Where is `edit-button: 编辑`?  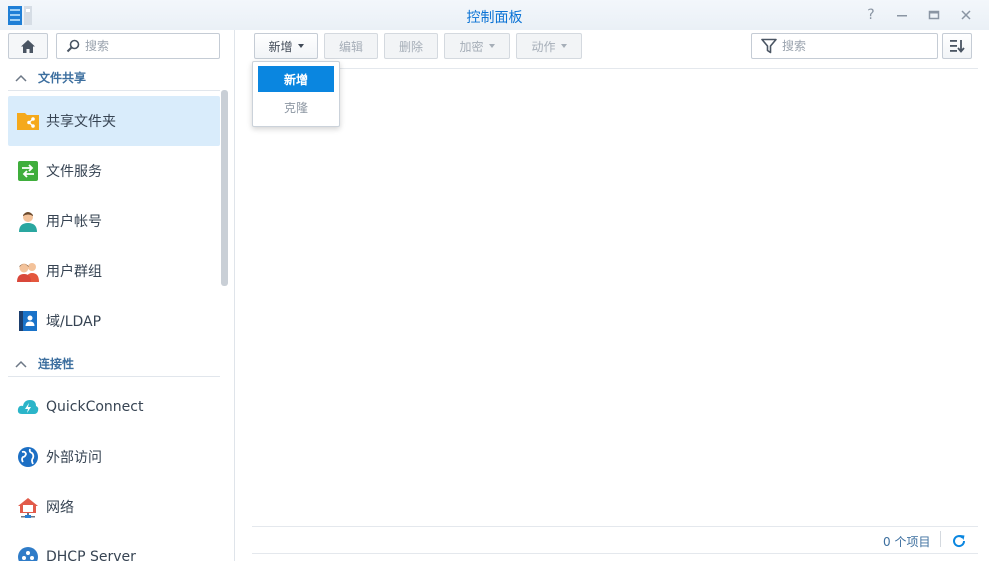
edit-button: 编辑 is located at coordinates (351, 46).